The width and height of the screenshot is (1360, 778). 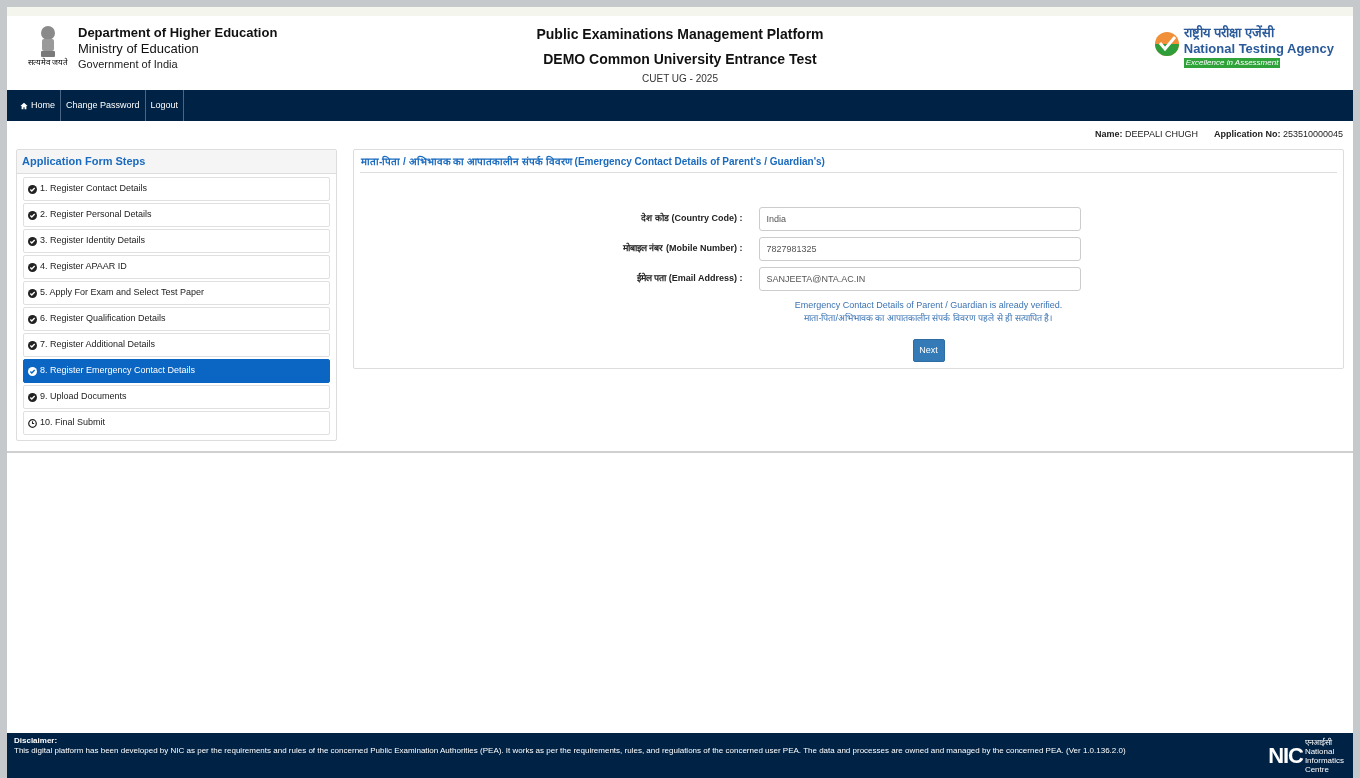 I want to click on next-button: Next, so click(x=928, y=350).